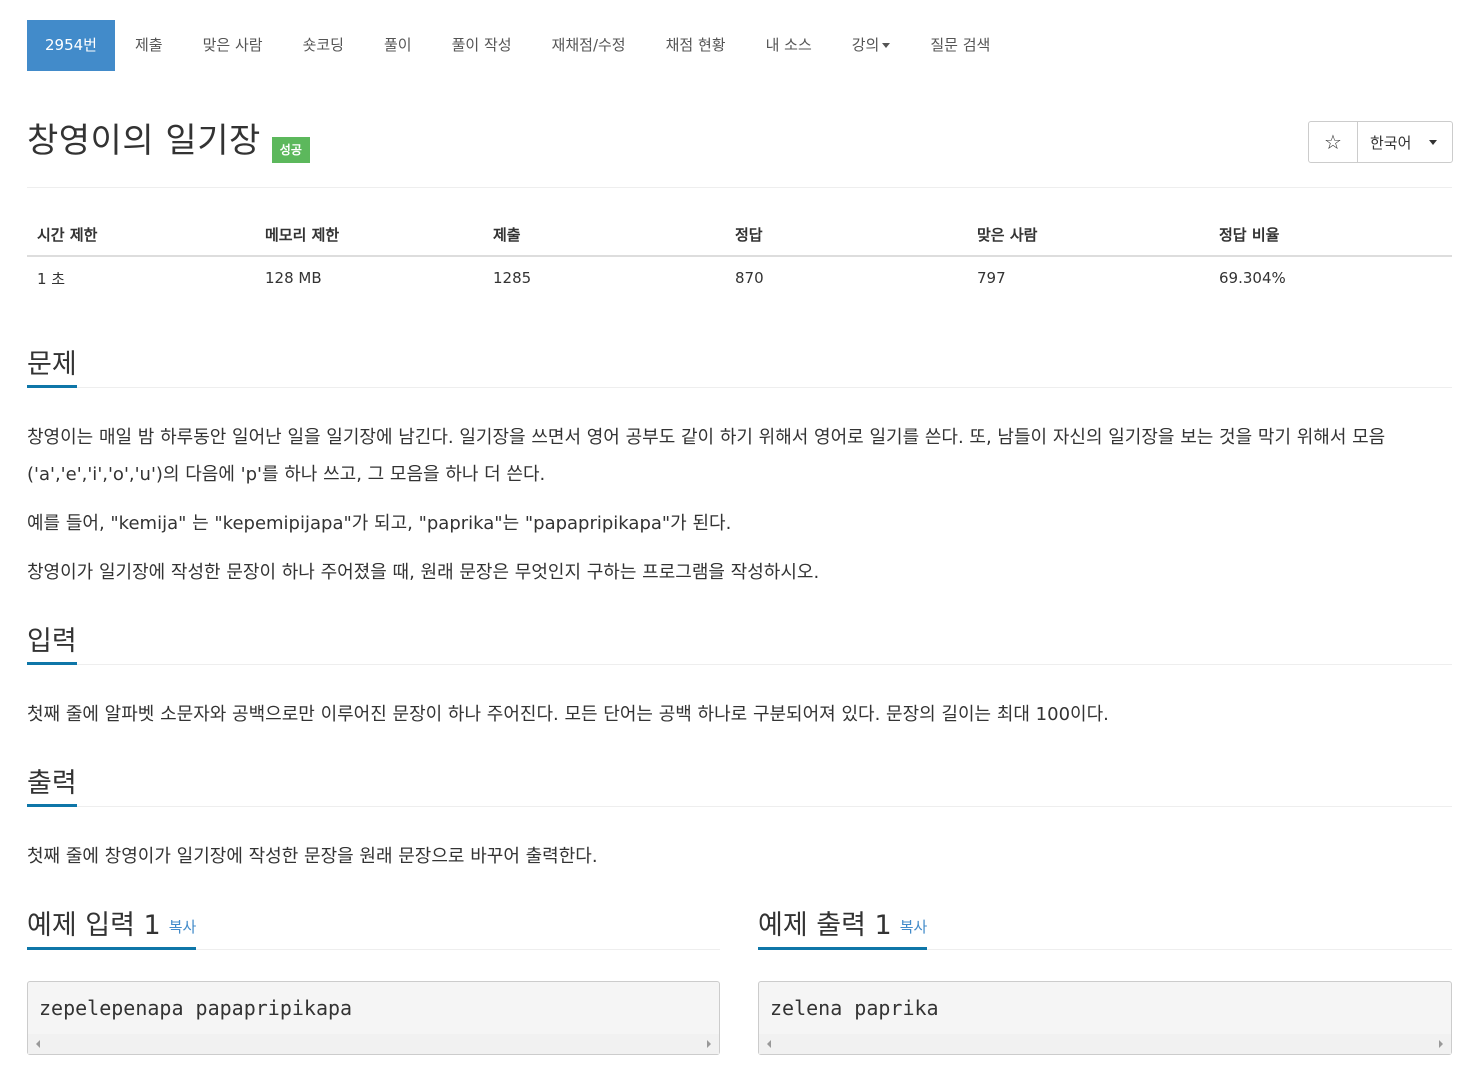 The width and height of the screenshot is (1483, 1092). Describe the element at coordinates (482, 45) in the screenshot. I see `nav-write-solution: 풀이 작성` at that location.